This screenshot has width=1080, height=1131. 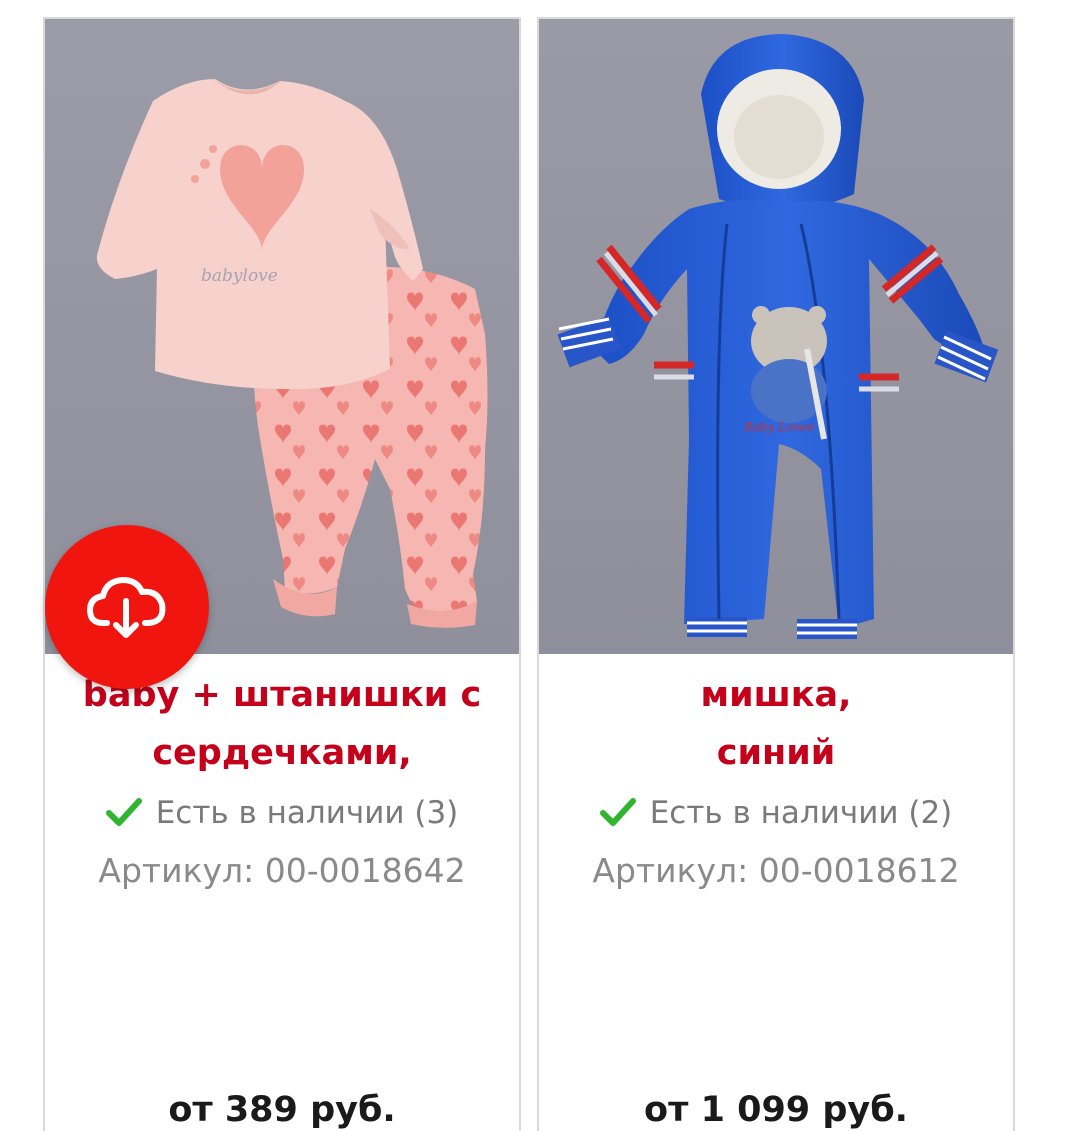 I want to click on download-button, so click(x=127, y=607).